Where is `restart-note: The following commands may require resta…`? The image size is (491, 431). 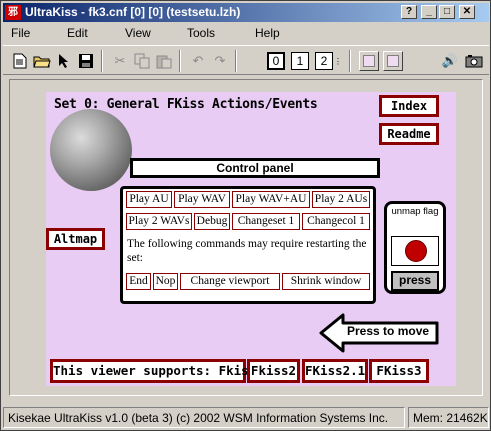
restart-note: The following commands may require resta… is located at coordinates (247, 251).